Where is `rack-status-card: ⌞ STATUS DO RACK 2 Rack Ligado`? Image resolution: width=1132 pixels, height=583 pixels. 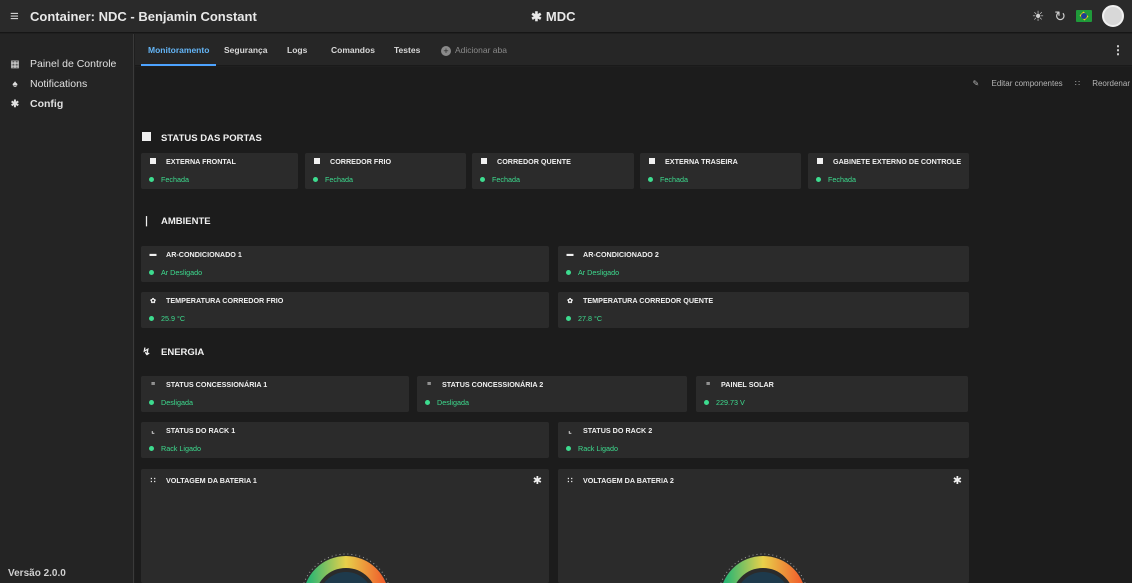 rack-status-card: ⌞ STATUS DO RACK 2 Rack Ligado is located at coordinates (763, 440).